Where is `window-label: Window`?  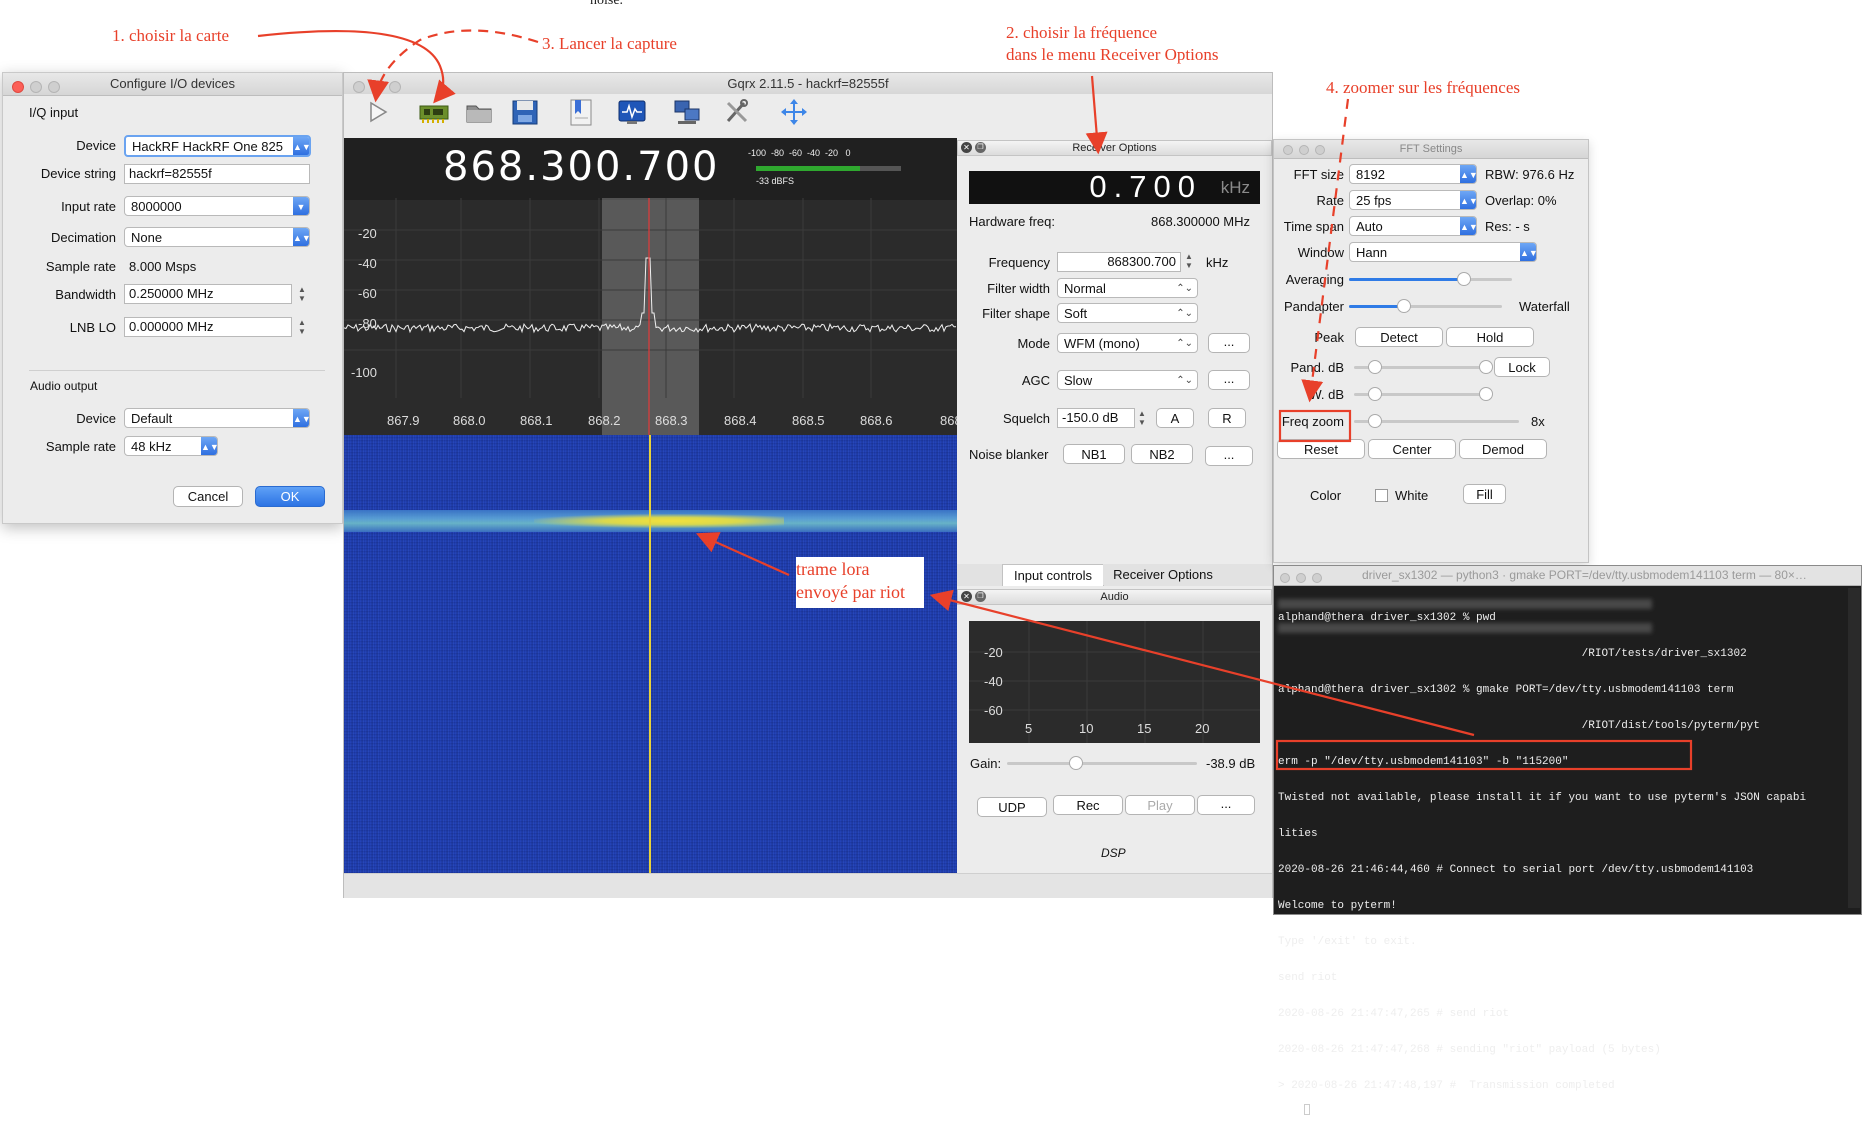 window-label: Window is located at coordinates (1320, 252).